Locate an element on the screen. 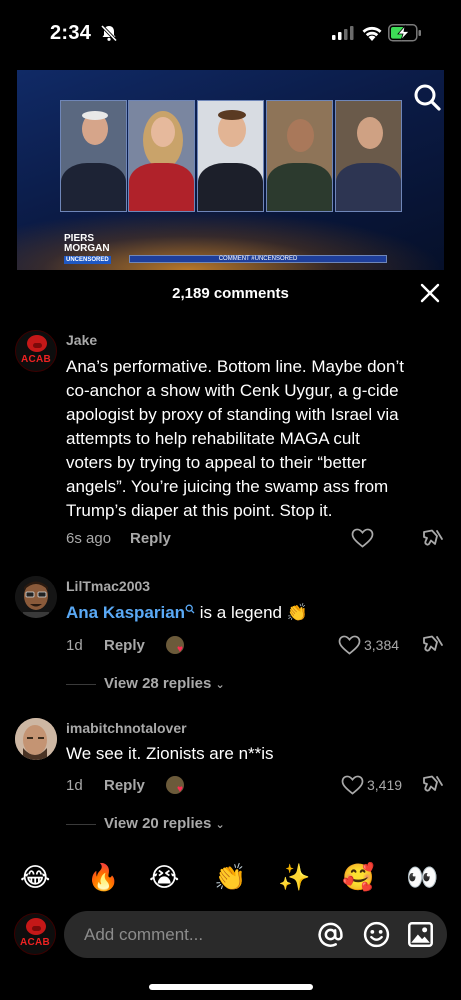 The height and width of the screenshot is (1000, 461). show-name-sub: UNCENSORED is located at coordinates (87, 260).